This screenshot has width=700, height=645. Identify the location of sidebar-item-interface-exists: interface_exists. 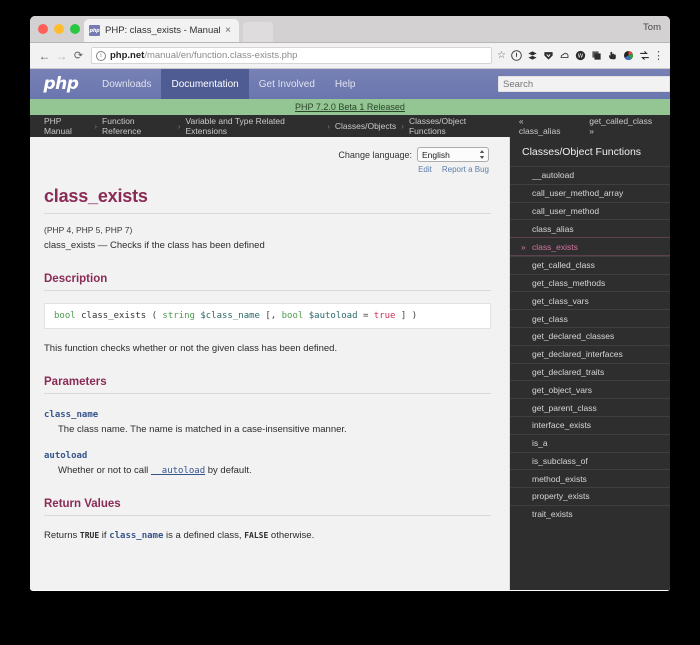
(590, 424).